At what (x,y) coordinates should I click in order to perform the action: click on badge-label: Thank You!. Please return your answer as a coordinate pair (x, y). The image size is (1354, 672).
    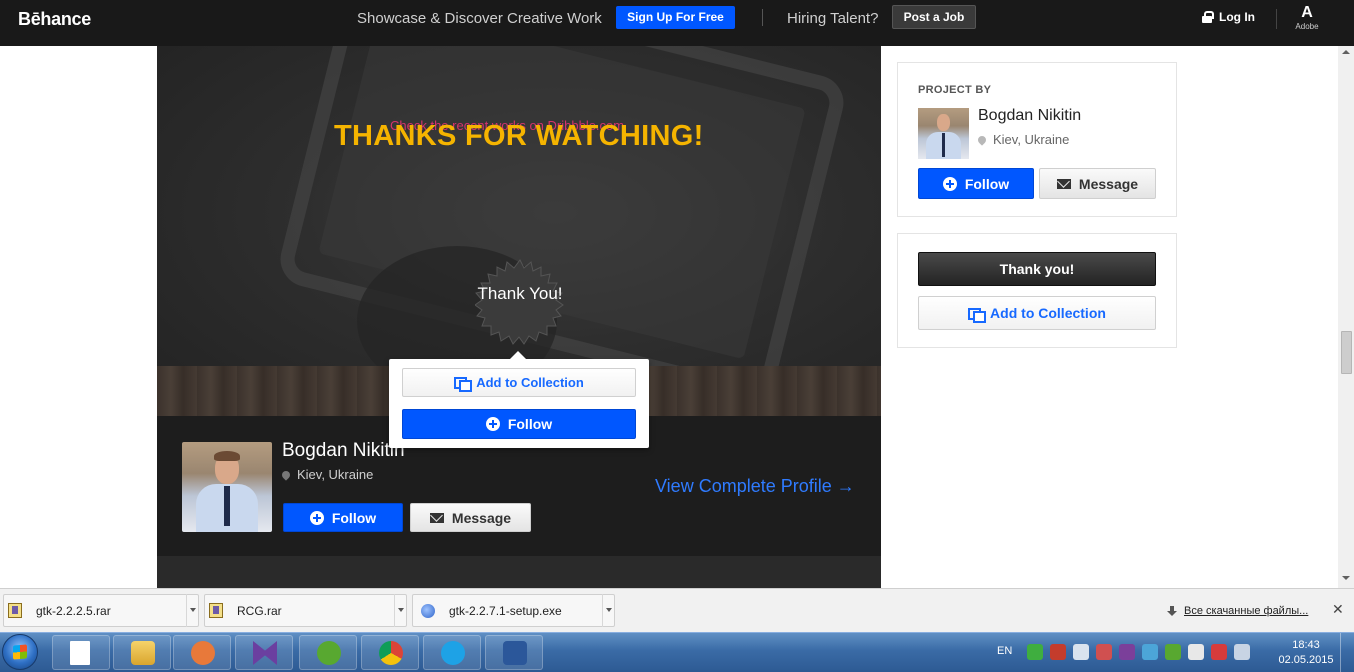
    Looking at the image, I should click on (520, 293).